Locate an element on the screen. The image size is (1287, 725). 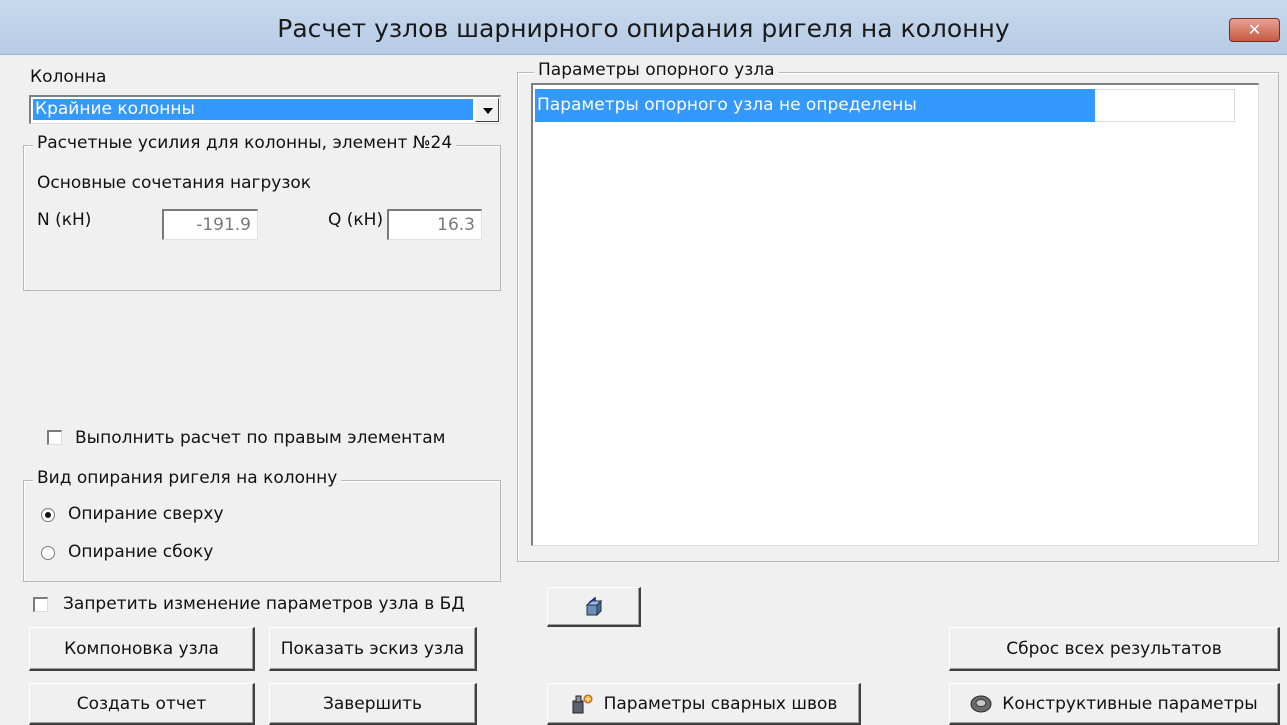
constructive-params-button-label: Конструктивные параметры is located at coordinates (1130, 703).